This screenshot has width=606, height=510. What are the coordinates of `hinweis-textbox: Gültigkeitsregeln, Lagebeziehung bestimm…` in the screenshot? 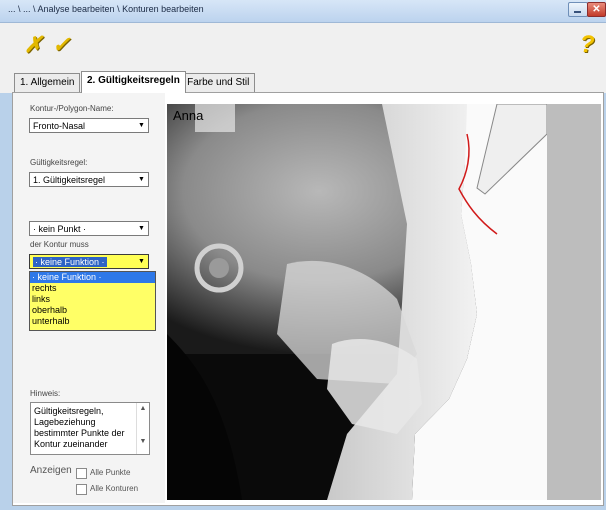 It's located at (90, 428).